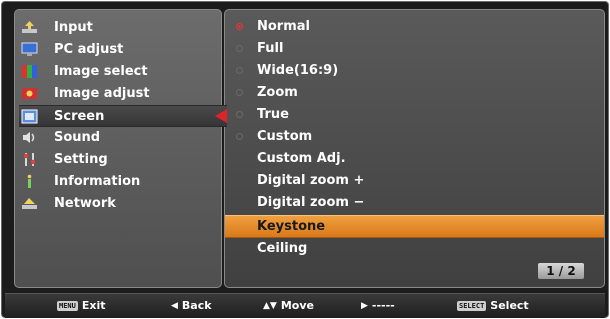  I want to click on option-normal: Normal, so click(414, 26).